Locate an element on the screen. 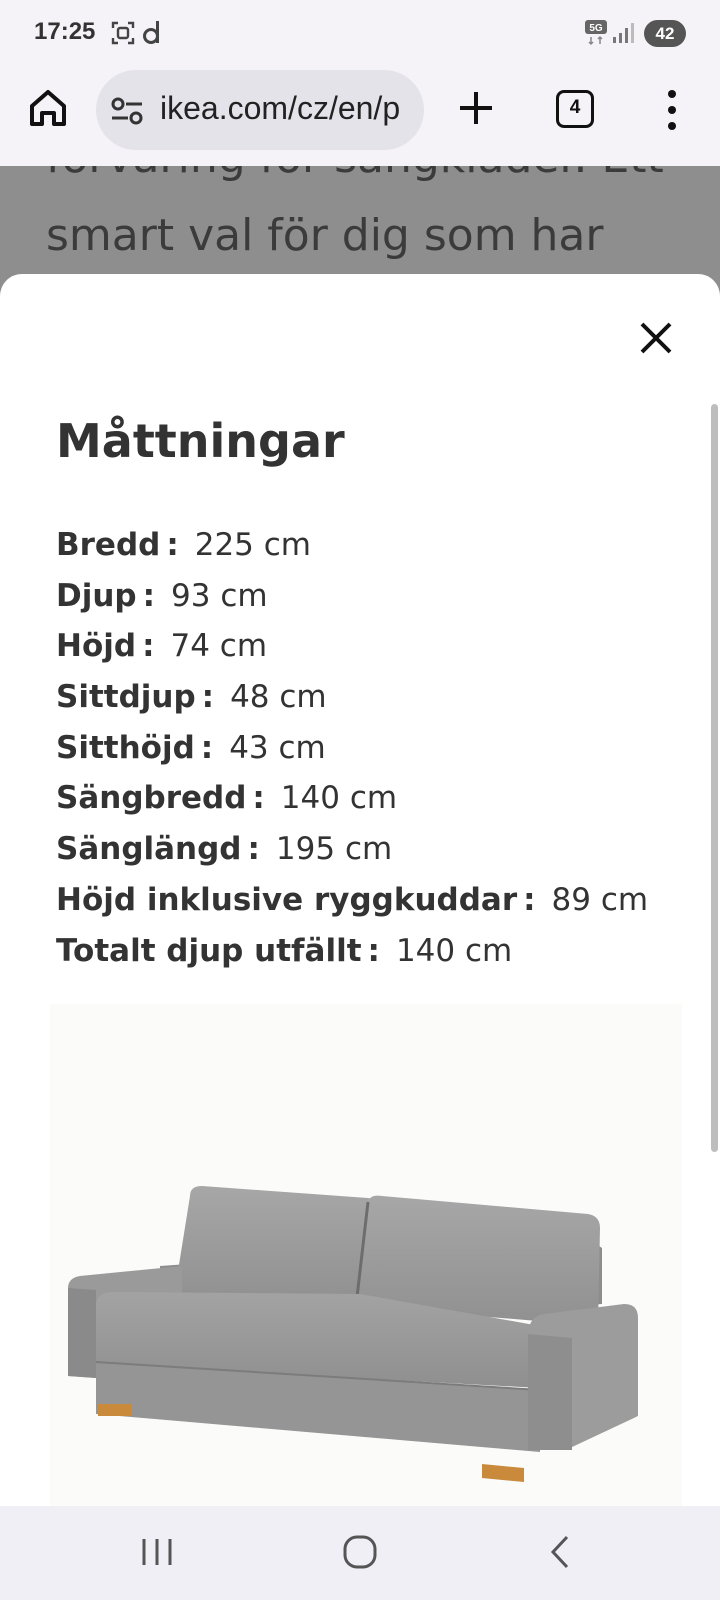  dimension-row-sanglangd: Sänglängd:195 cm is located at coordinates (224, 849).